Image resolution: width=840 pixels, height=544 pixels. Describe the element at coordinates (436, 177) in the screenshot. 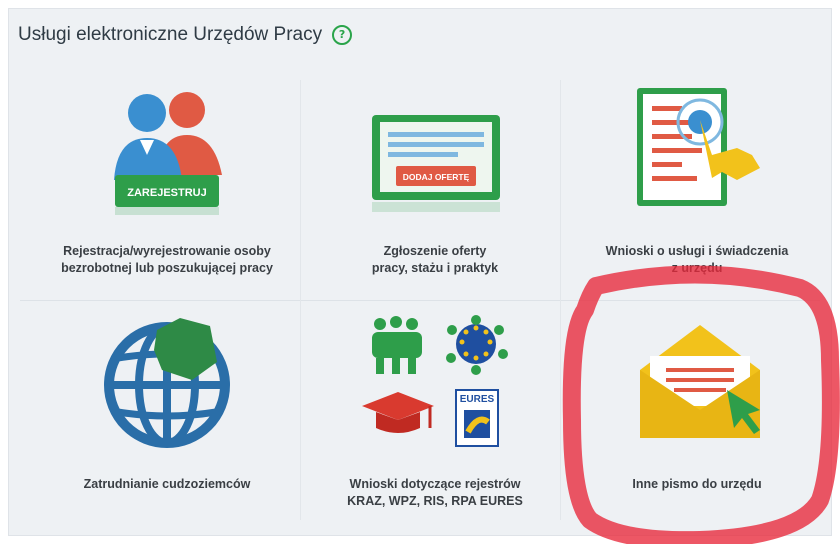

I see `add-offer-button-label: DODAJ OFERTĘ` at that location.